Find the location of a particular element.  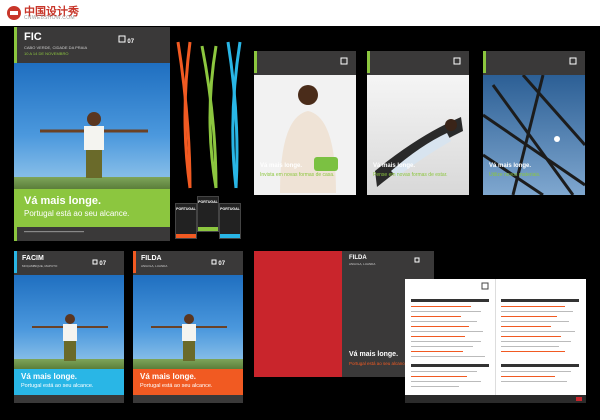

poster-date: 10 A 14 DE NOVEMBRO is located at coordinates (46, 53).